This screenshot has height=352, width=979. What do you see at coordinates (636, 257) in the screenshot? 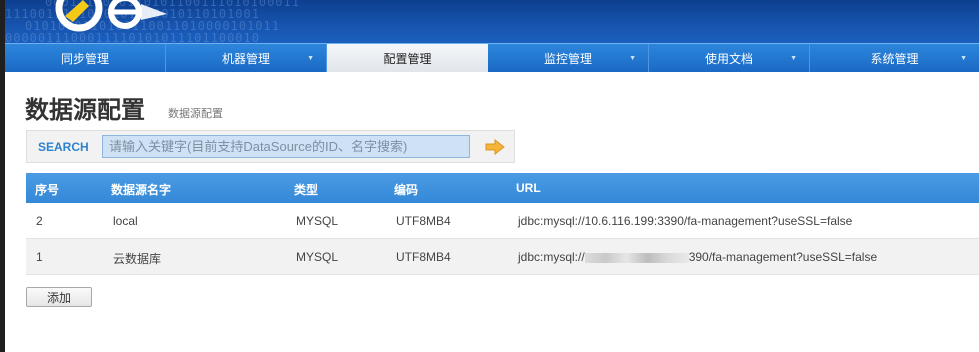
I see `redacted-block` at bounding box center [636, 257].